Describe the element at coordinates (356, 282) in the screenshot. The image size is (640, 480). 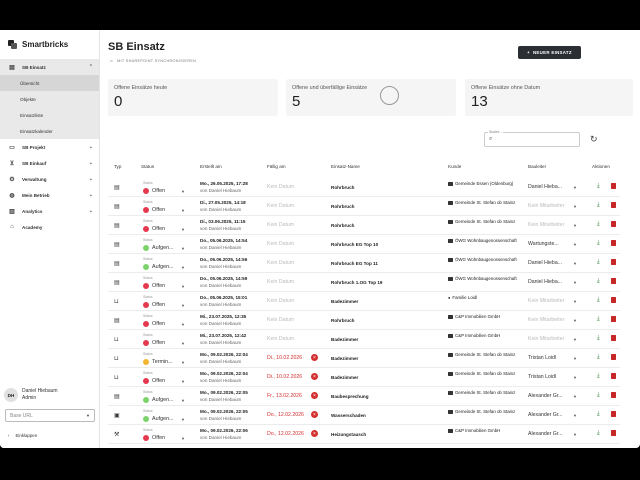
I see `einsatz-name: Rohrbruch 1.OG Top 19` at that location.